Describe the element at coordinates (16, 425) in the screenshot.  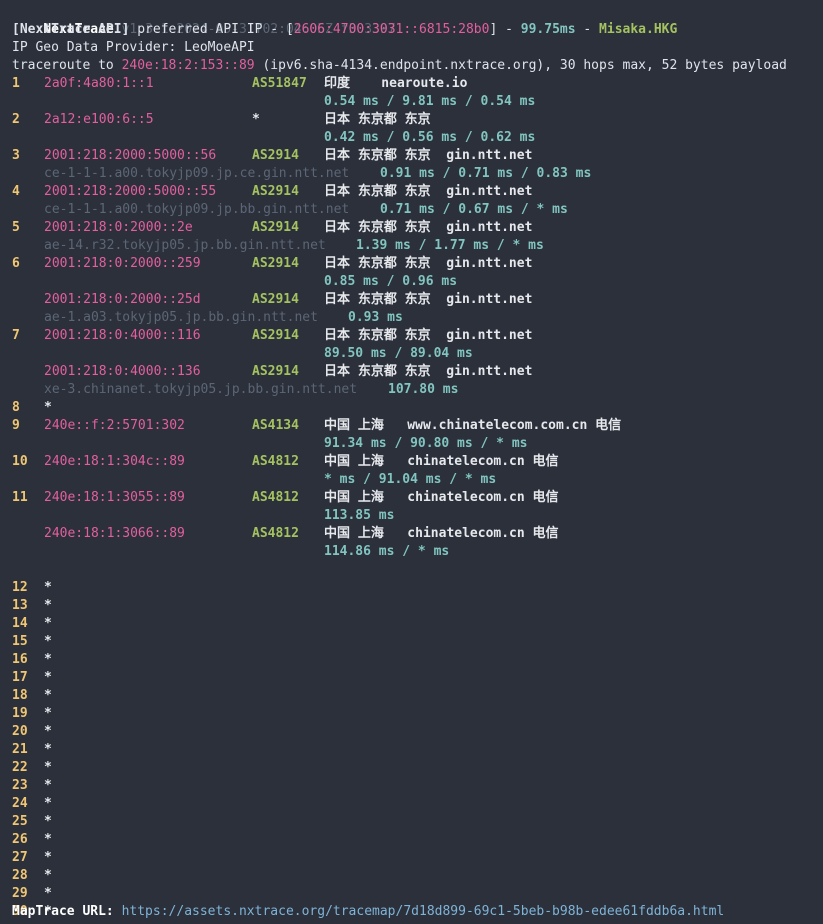
I see `hop-number: 9` at that location.